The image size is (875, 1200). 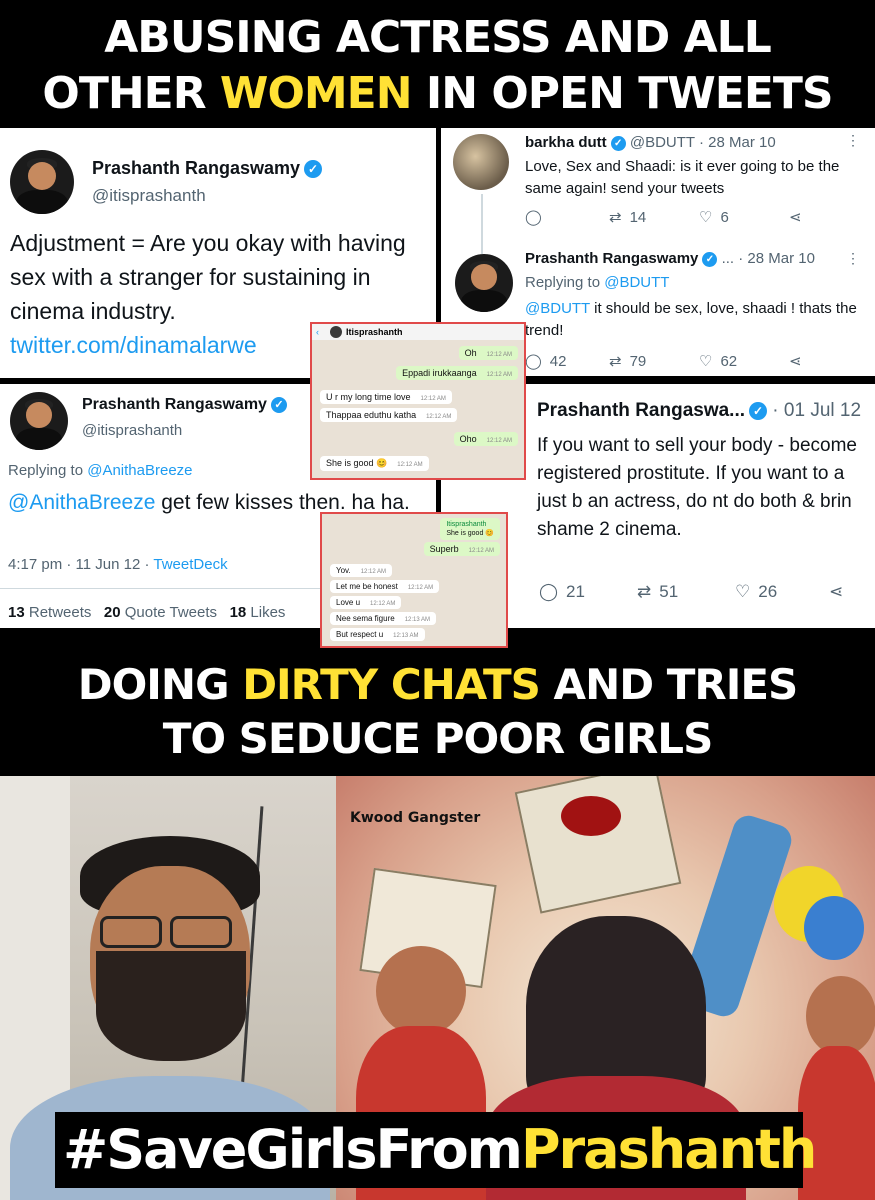 I want to click on mid-banner-line2: TO SEDUCE POOR GIRLS, so click(x=438, y=738).